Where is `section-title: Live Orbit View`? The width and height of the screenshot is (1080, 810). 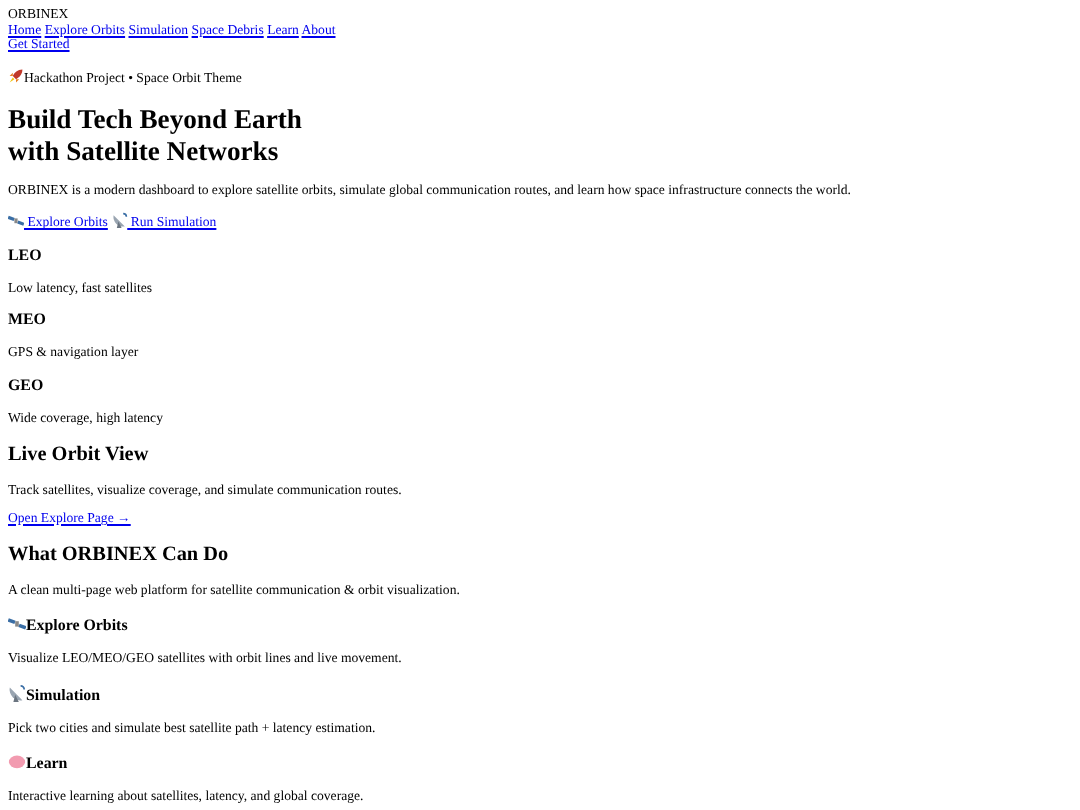 section-title: Live Orbit View is located at coordinates (79, 455).